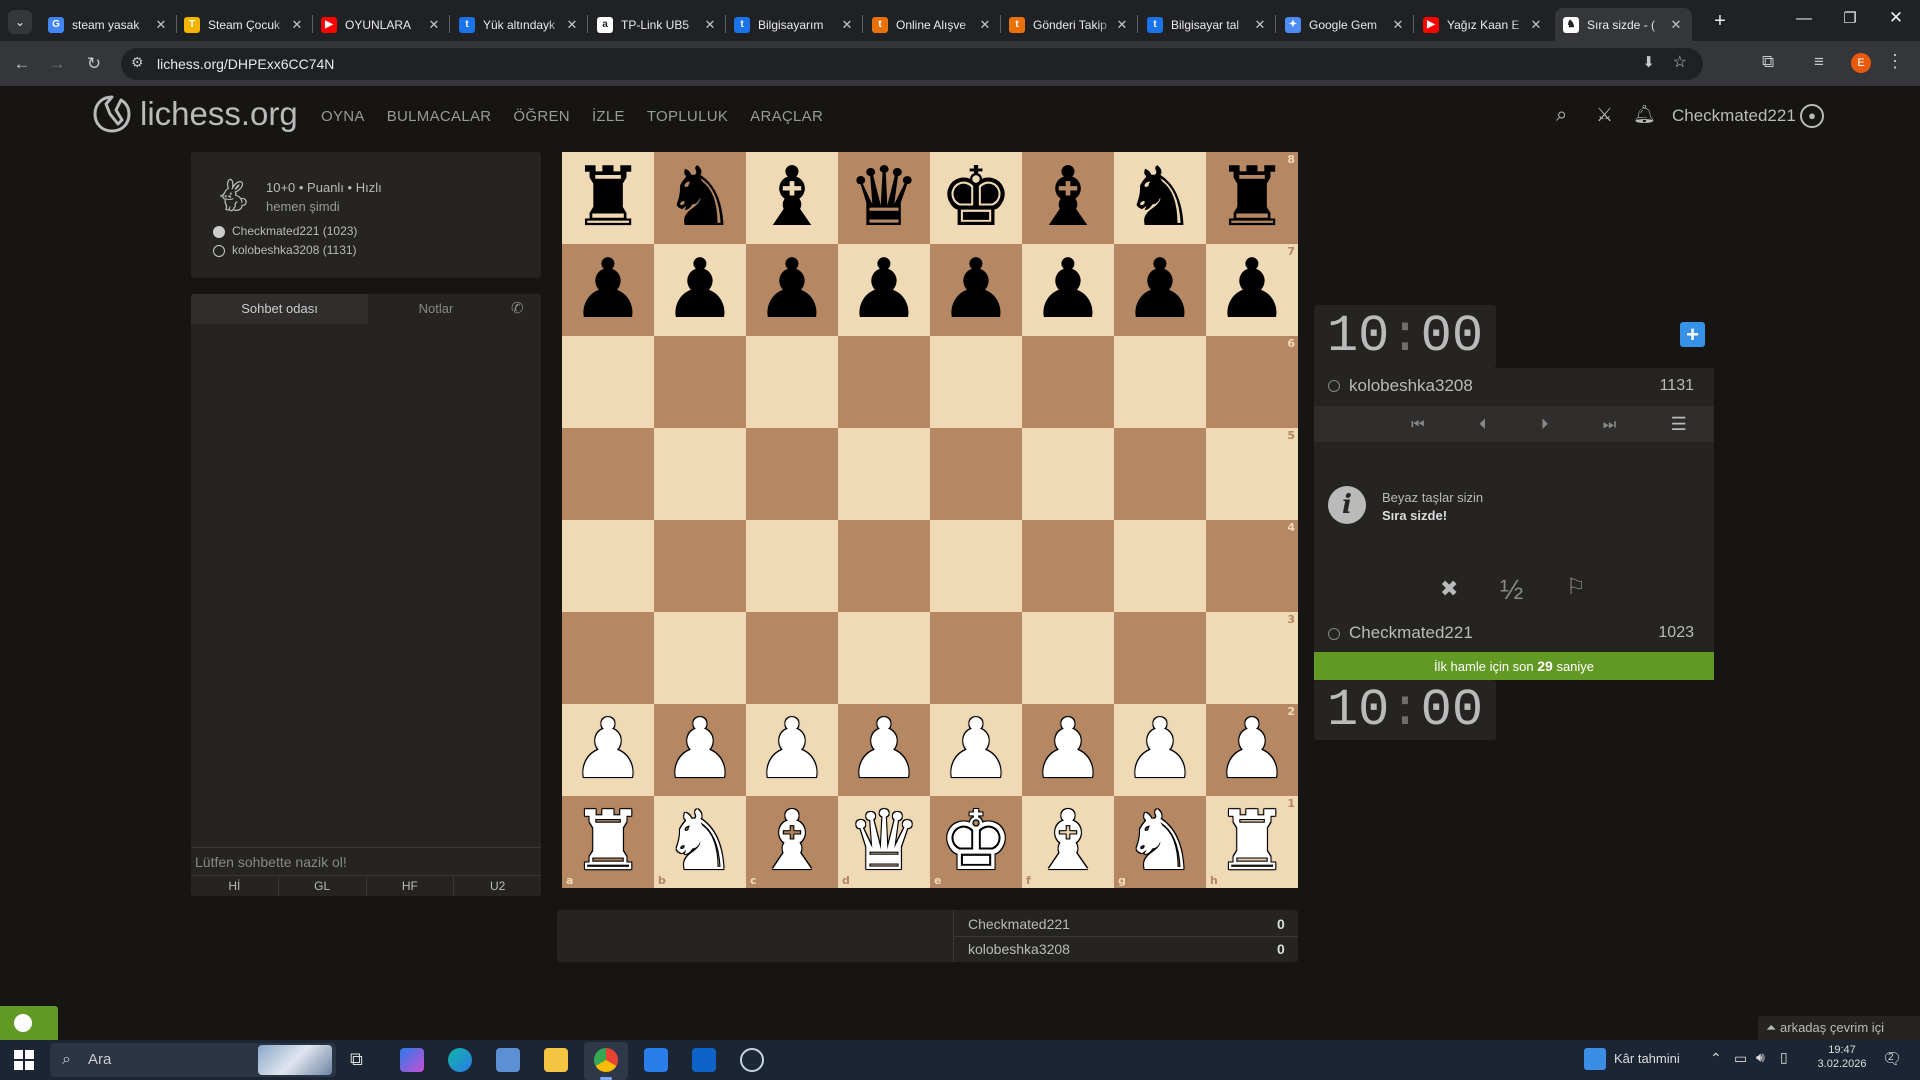  What do you see at coordinates (884, 382) in the screenshot?
I see `square-d6` at bounding box center [884, 382].